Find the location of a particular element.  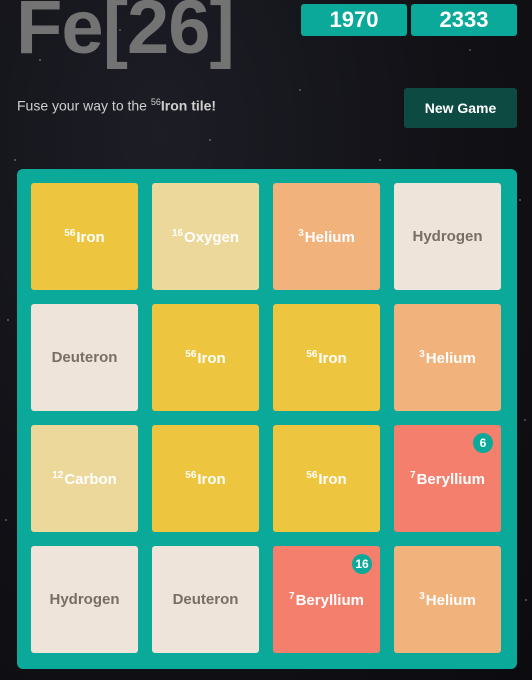

tile-label: 16Oxygen is located at coordinates (205, 237).